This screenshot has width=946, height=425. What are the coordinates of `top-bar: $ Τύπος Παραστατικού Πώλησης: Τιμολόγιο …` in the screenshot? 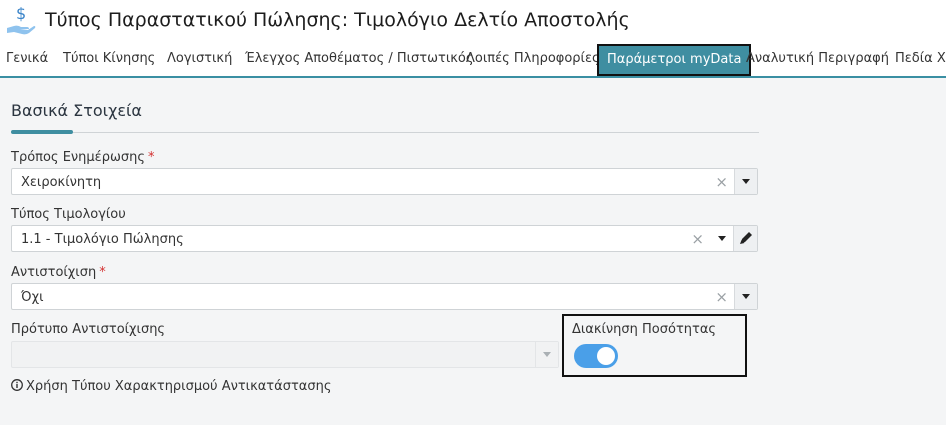 It's located at (473, 21).